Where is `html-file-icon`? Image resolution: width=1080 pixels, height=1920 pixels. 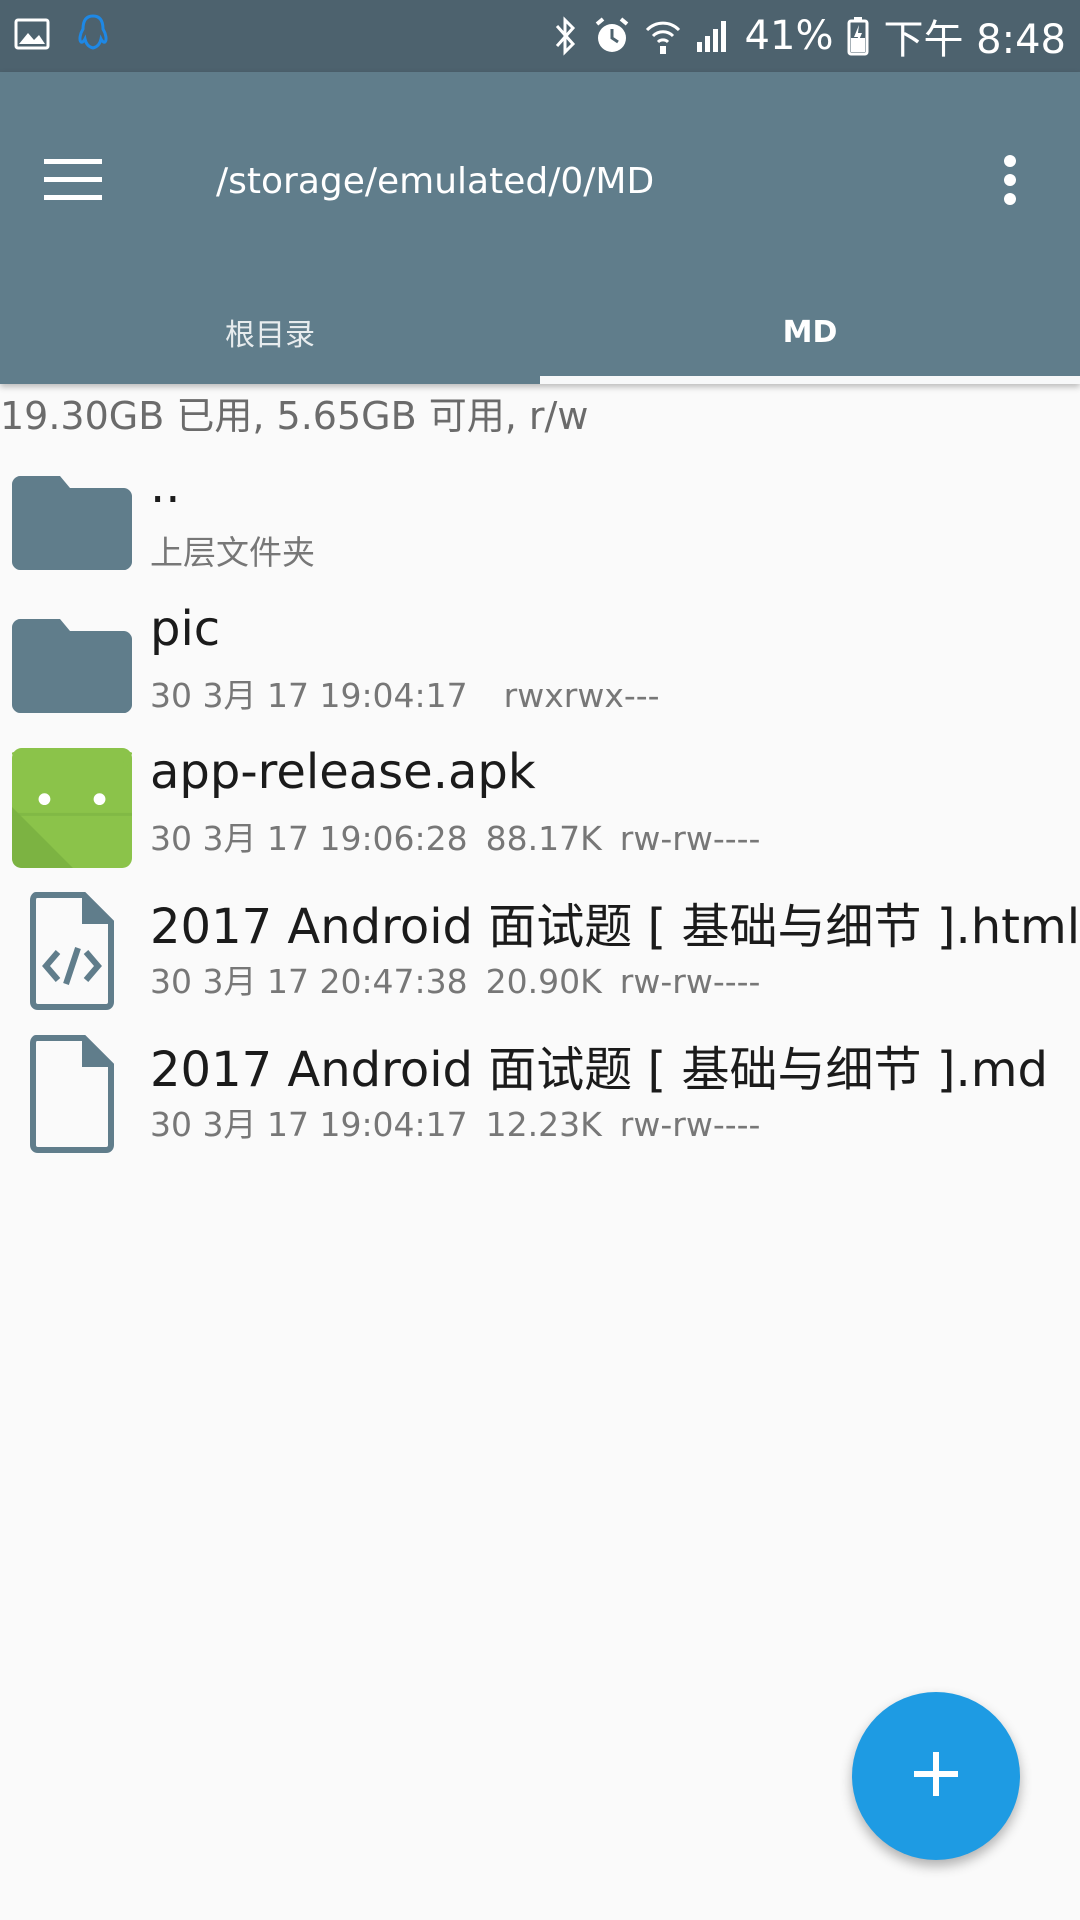
html-file-icon is located at coordinates (72, 951).